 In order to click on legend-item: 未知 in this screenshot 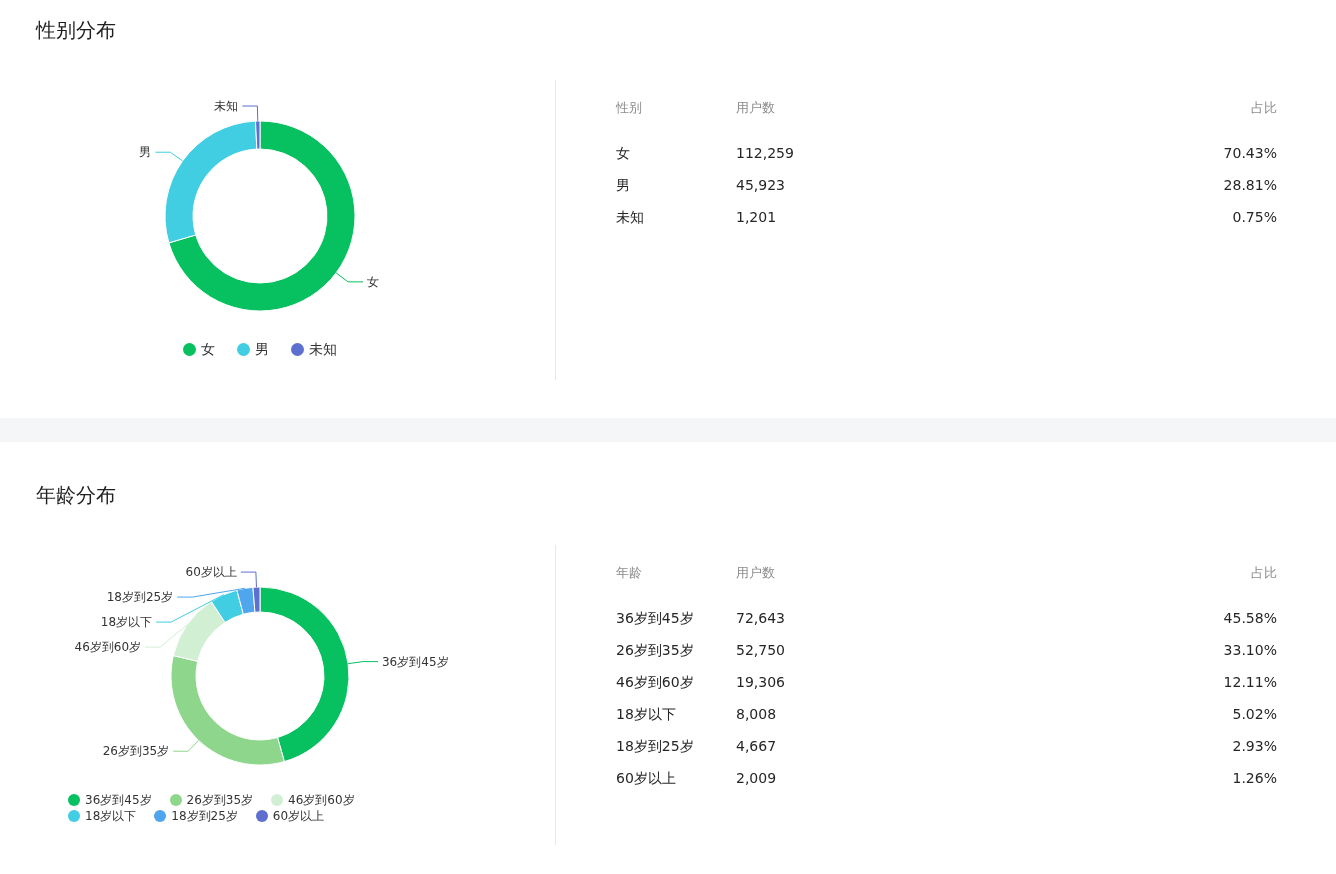, I will do `click(314, 349)`.